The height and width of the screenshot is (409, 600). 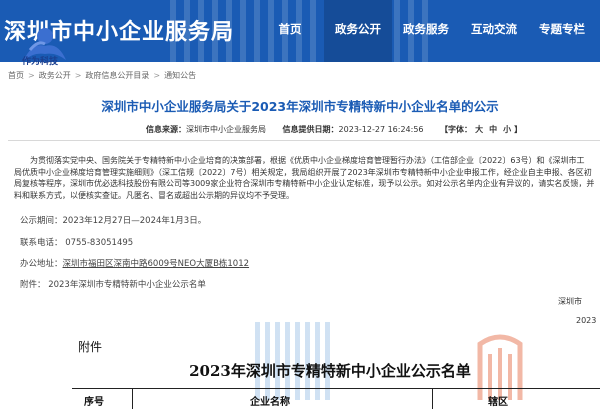 What do you see at coordinates (16, 75) in the screenshot?
I see `breadcrumb-home: 首页` at bounding box center [16, 75].